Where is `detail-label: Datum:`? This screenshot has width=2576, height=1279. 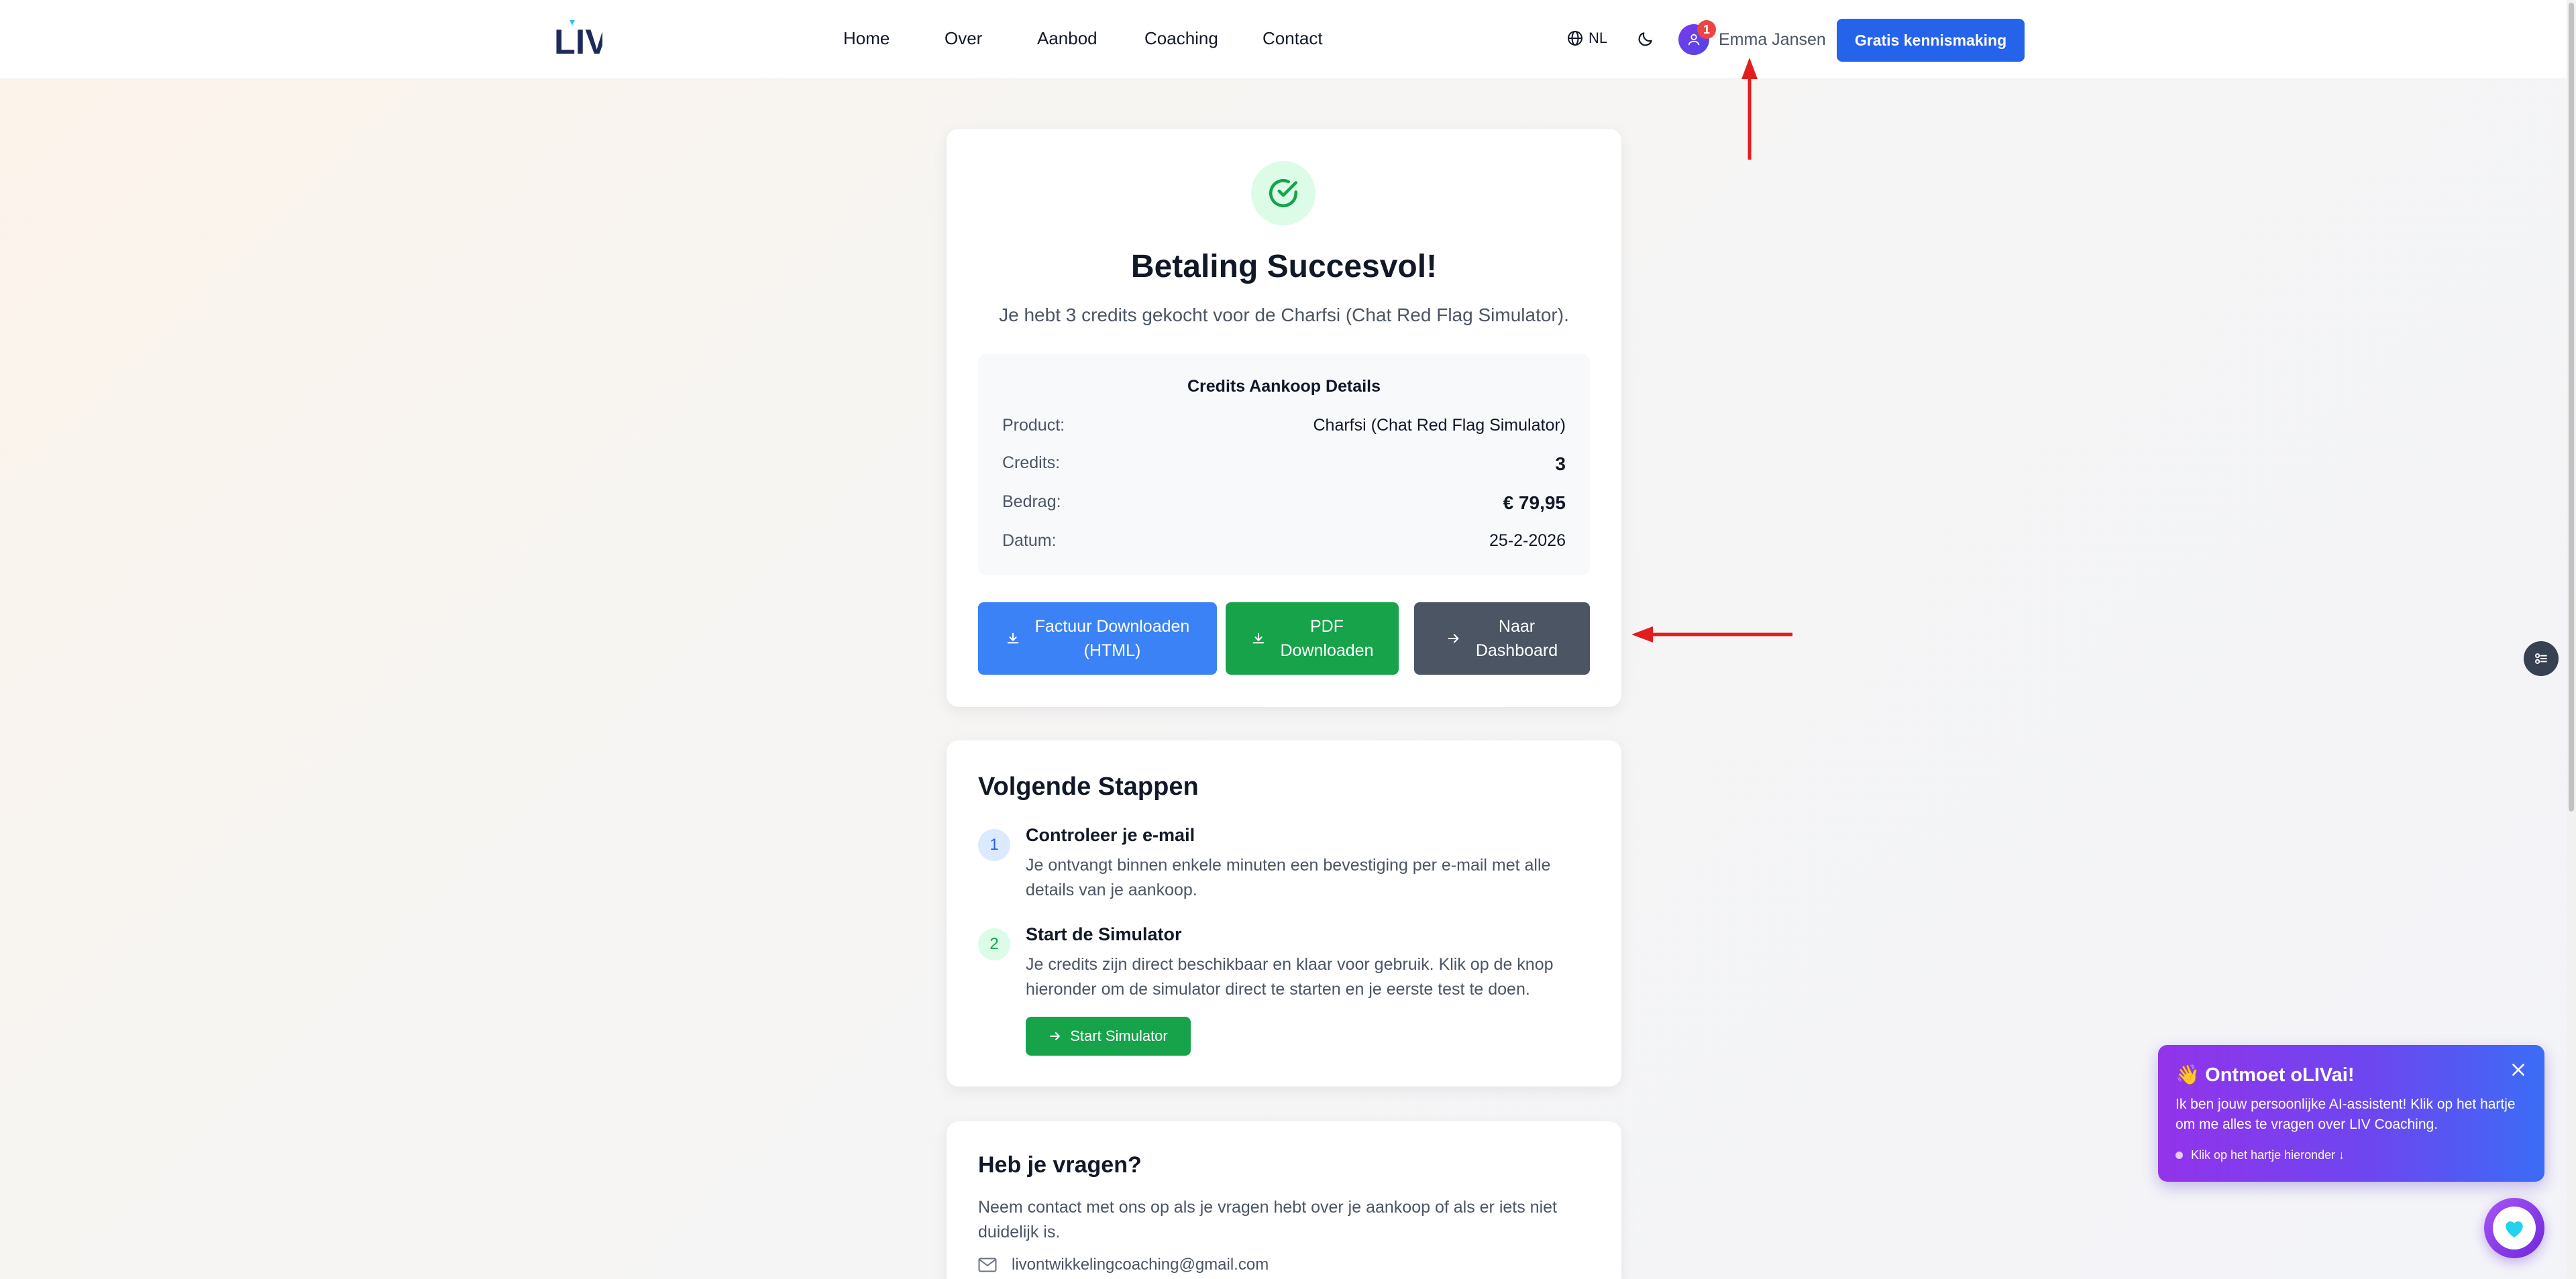 detail-label: Datum: is located at coordinates (1029, 540).